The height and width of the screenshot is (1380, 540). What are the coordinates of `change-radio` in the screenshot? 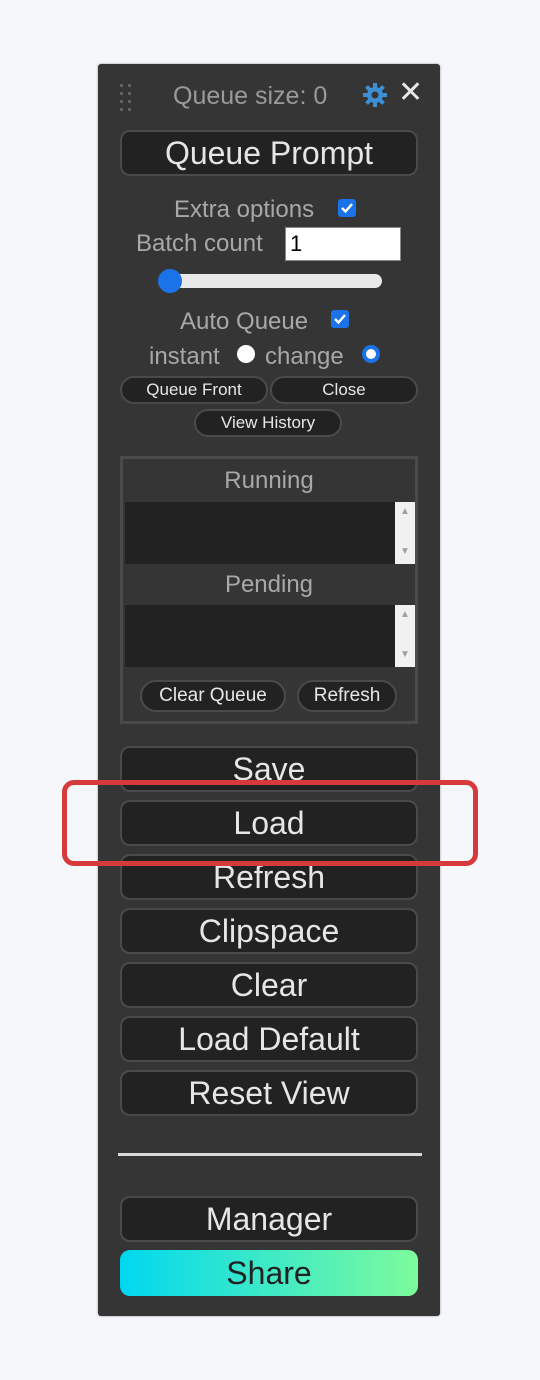 It's located at (371, 354).